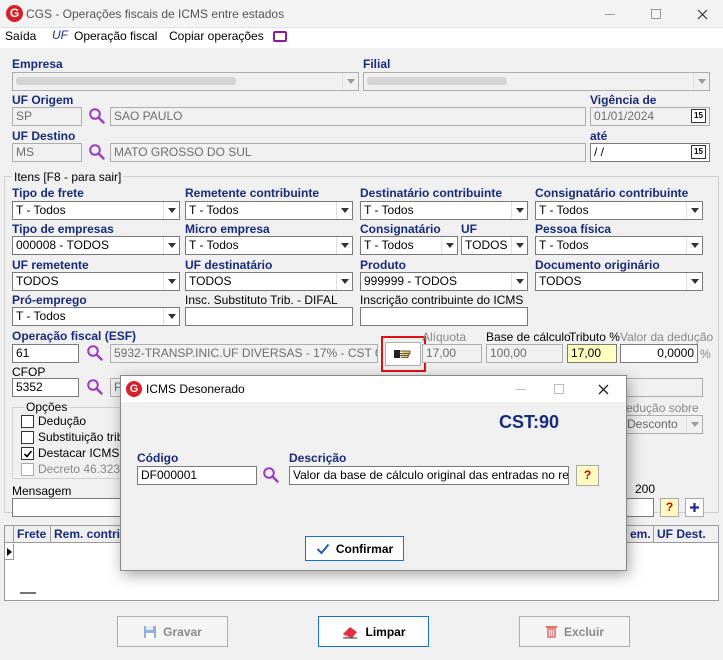 The height and width of the screenshot is (660, 723). I want to click on produto-select: 999999 - TODOS, so click(444, 281).